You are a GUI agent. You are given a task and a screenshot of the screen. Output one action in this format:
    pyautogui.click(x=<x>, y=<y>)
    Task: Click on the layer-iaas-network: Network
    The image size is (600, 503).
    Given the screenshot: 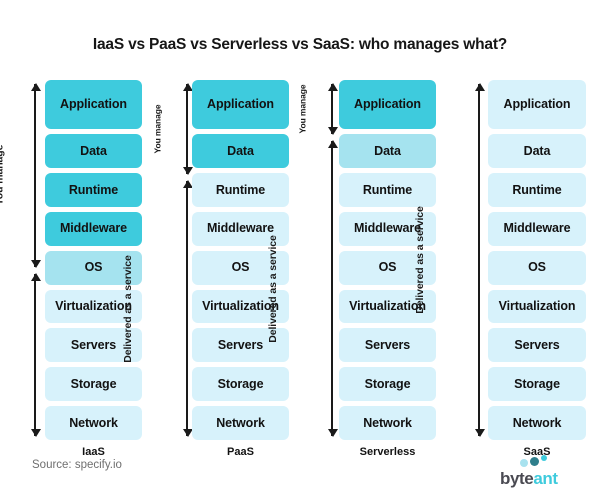 What is the action you would take?
    pyautogui.click(x=93, y=423)
    